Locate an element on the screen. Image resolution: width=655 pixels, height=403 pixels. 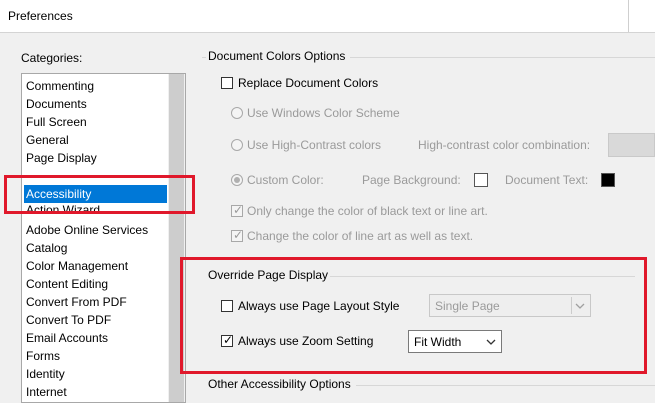
change-line-art-checkbox: ✓ is located at coordinates (237, 235).